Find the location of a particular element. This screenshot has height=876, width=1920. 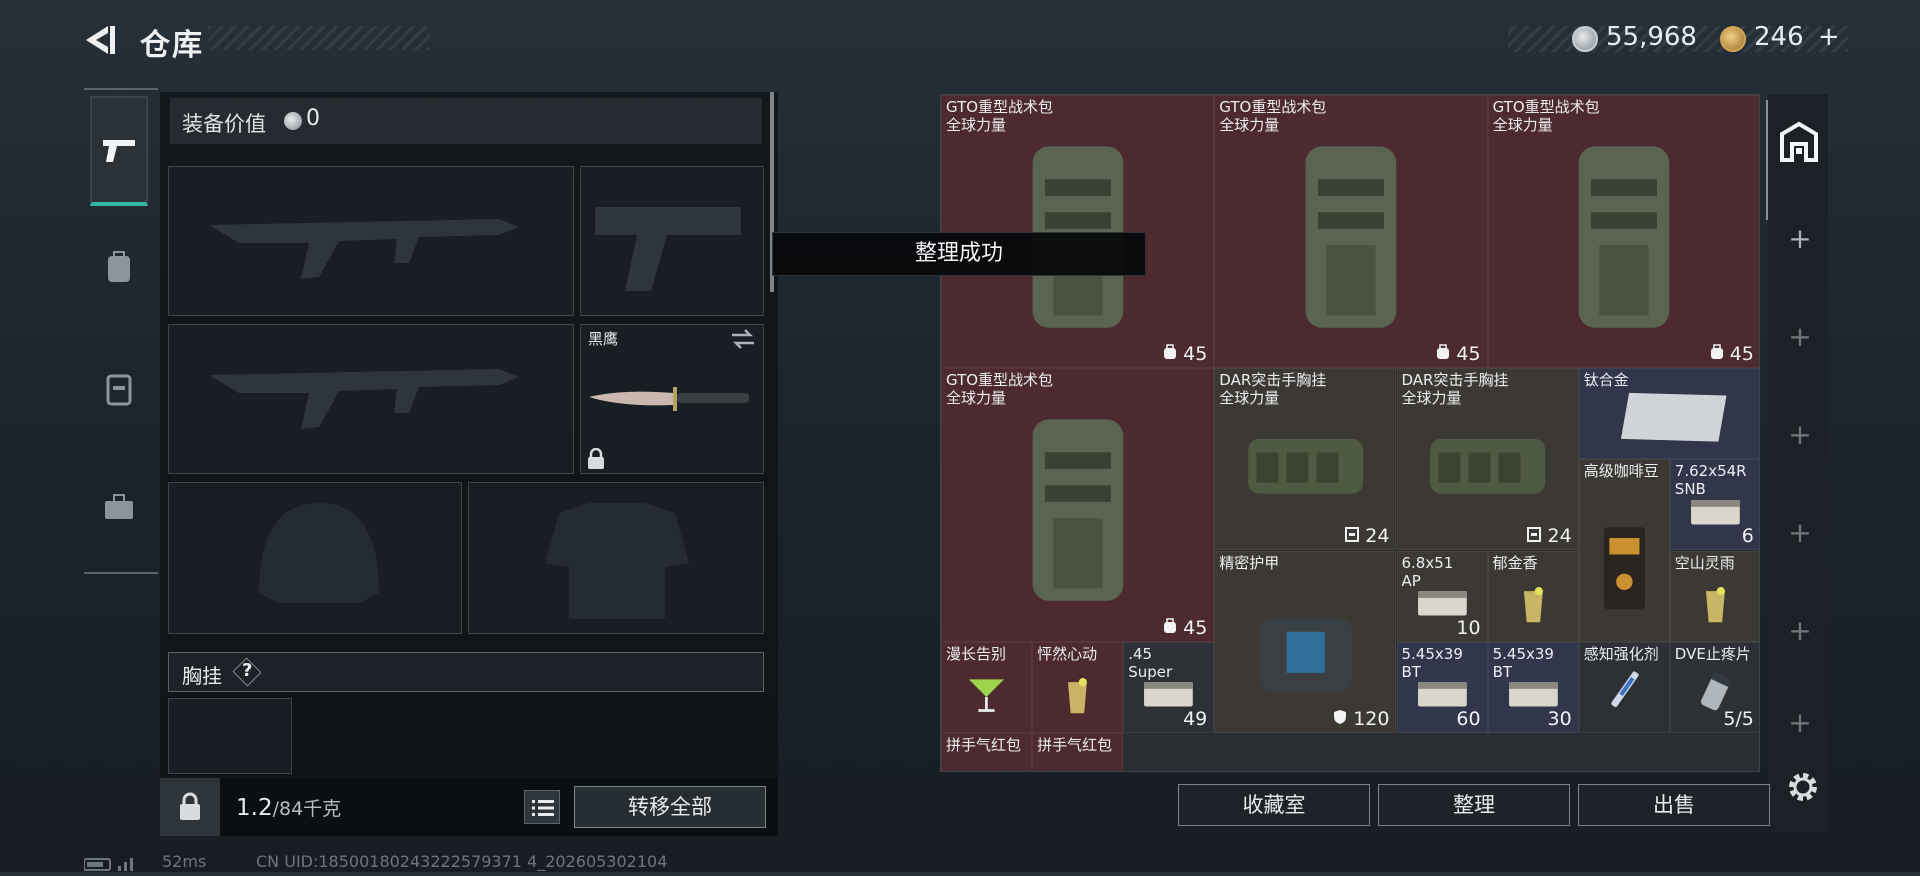

helmet-slot is located at coordinates (315, 558).